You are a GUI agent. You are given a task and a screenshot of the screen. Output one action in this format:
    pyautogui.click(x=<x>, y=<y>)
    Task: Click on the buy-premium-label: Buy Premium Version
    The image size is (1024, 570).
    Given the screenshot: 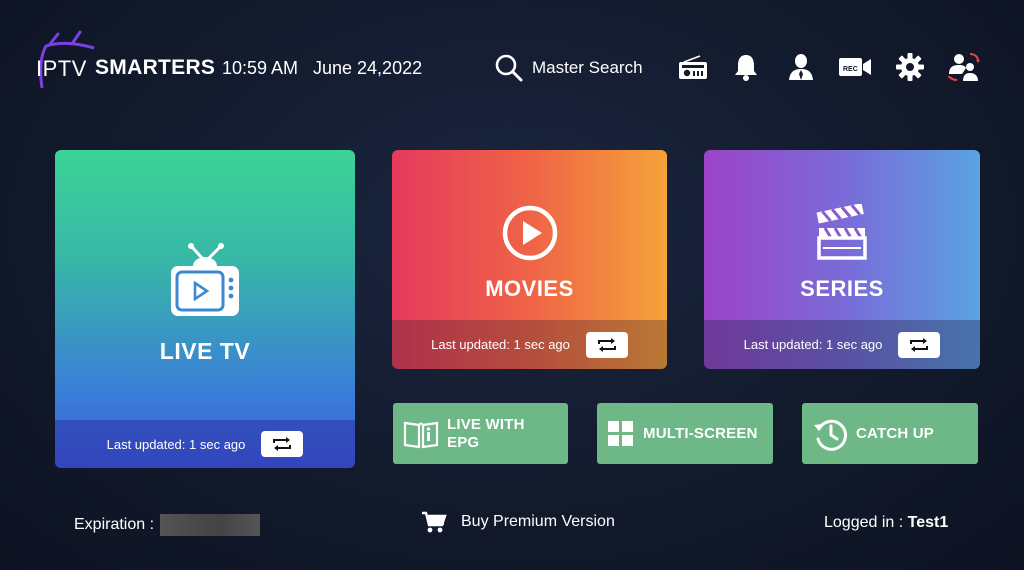 What is the action you would take?
    pyautogui.click(x=538, y=521)
    